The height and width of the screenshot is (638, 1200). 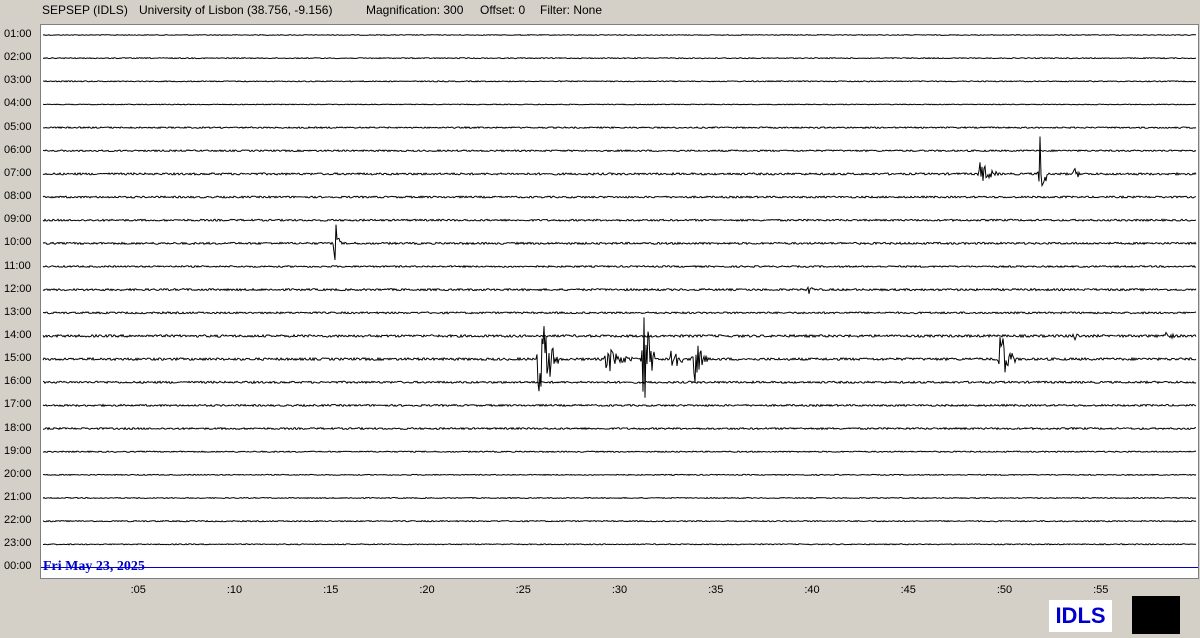 What do you see at coordinates (18, 219) in the screenshot?
I see `hour-label: 09:00` at bounding box center [18, 219].